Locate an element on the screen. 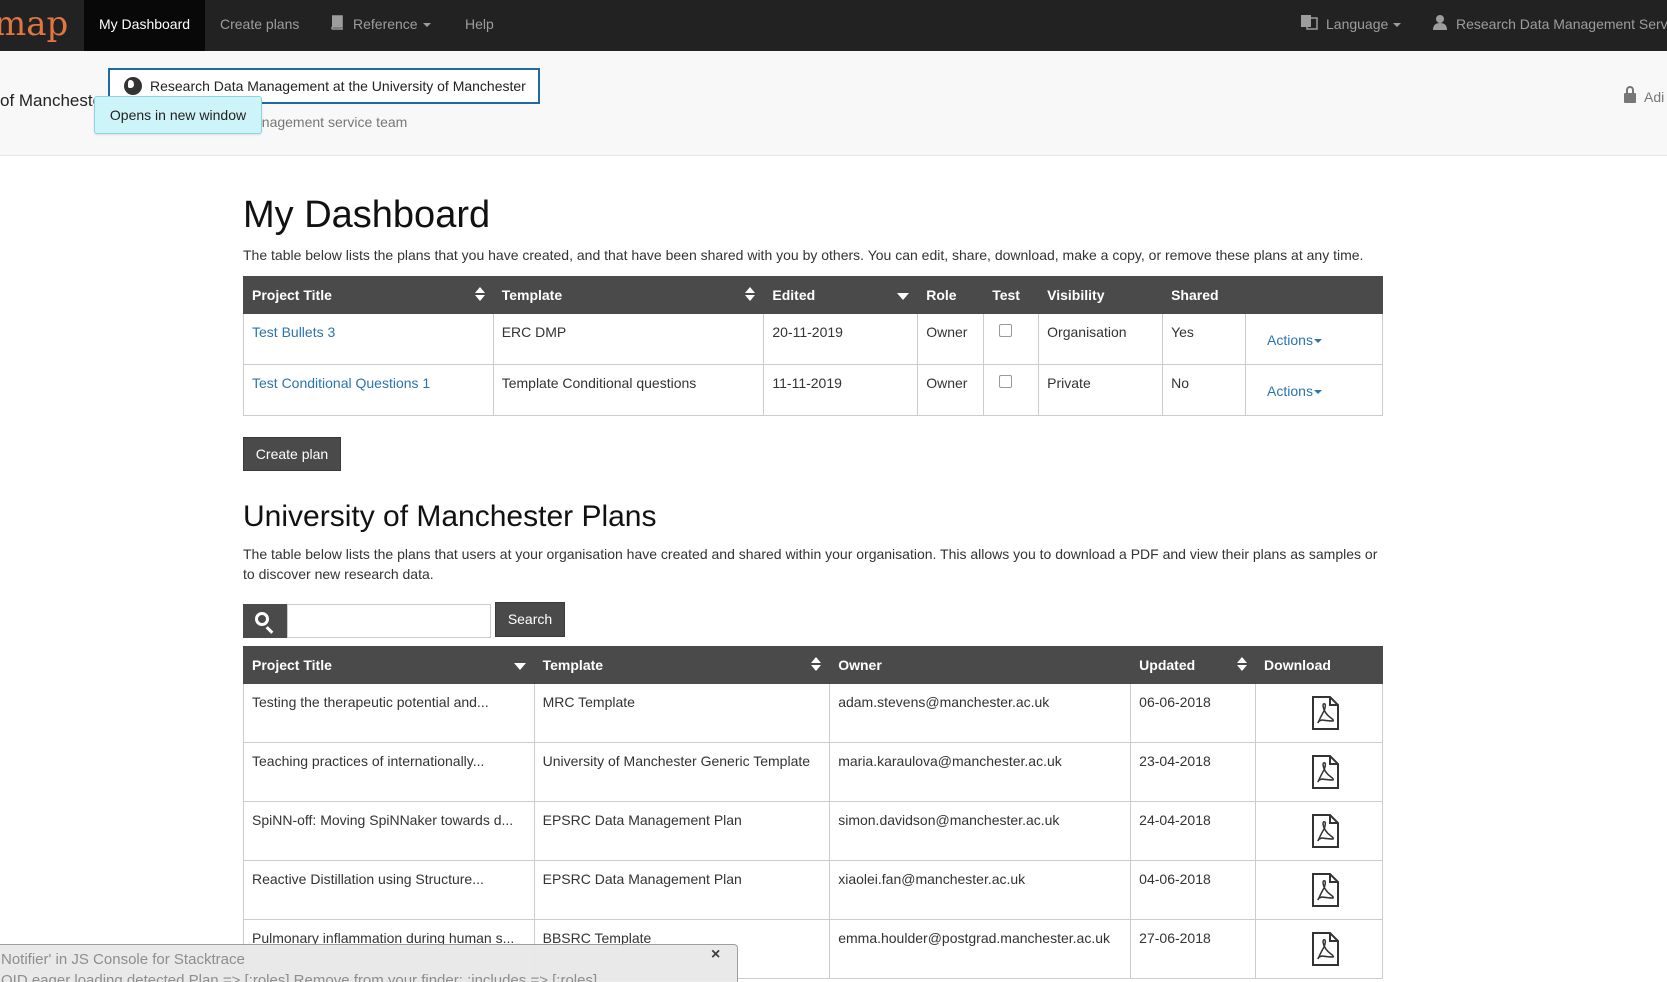 Image resolution: width=1667 pixels, height=982 pixels. plan-visibility: Organisation is located at coordinates (1101, 339).